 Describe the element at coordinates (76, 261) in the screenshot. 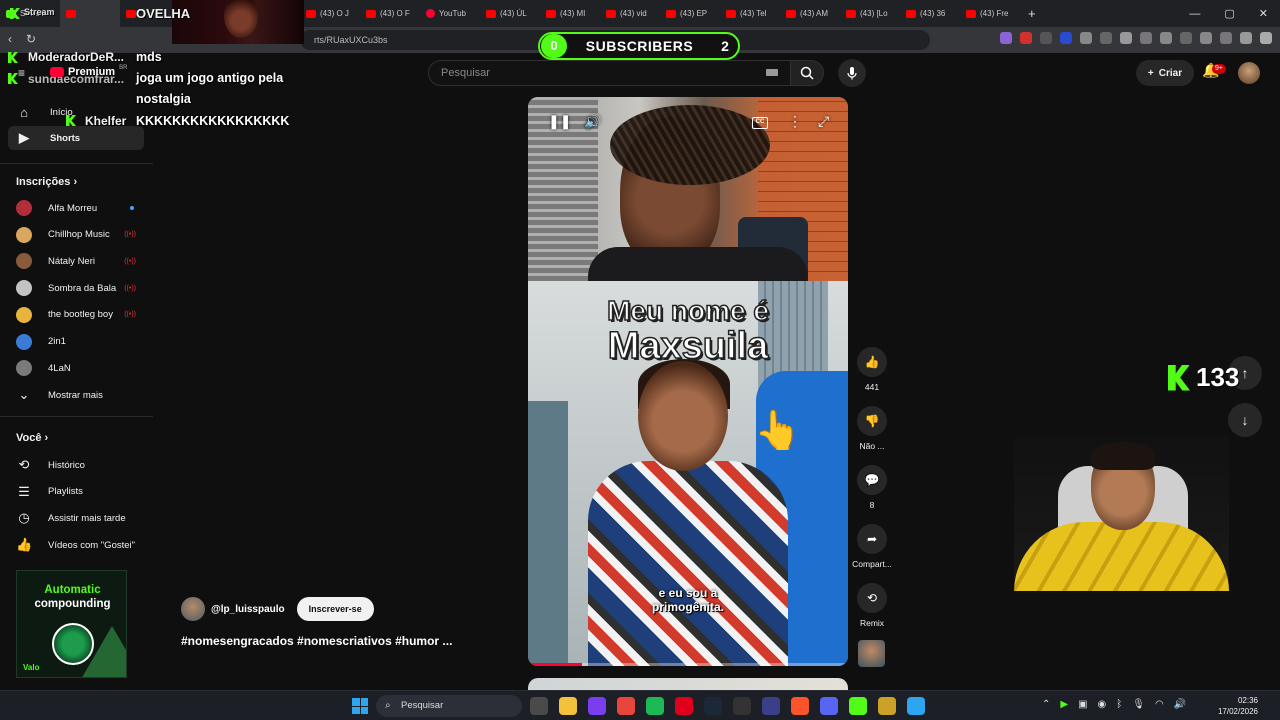

I see `subscription-item: Nátaly Neri ((•))` at that location.